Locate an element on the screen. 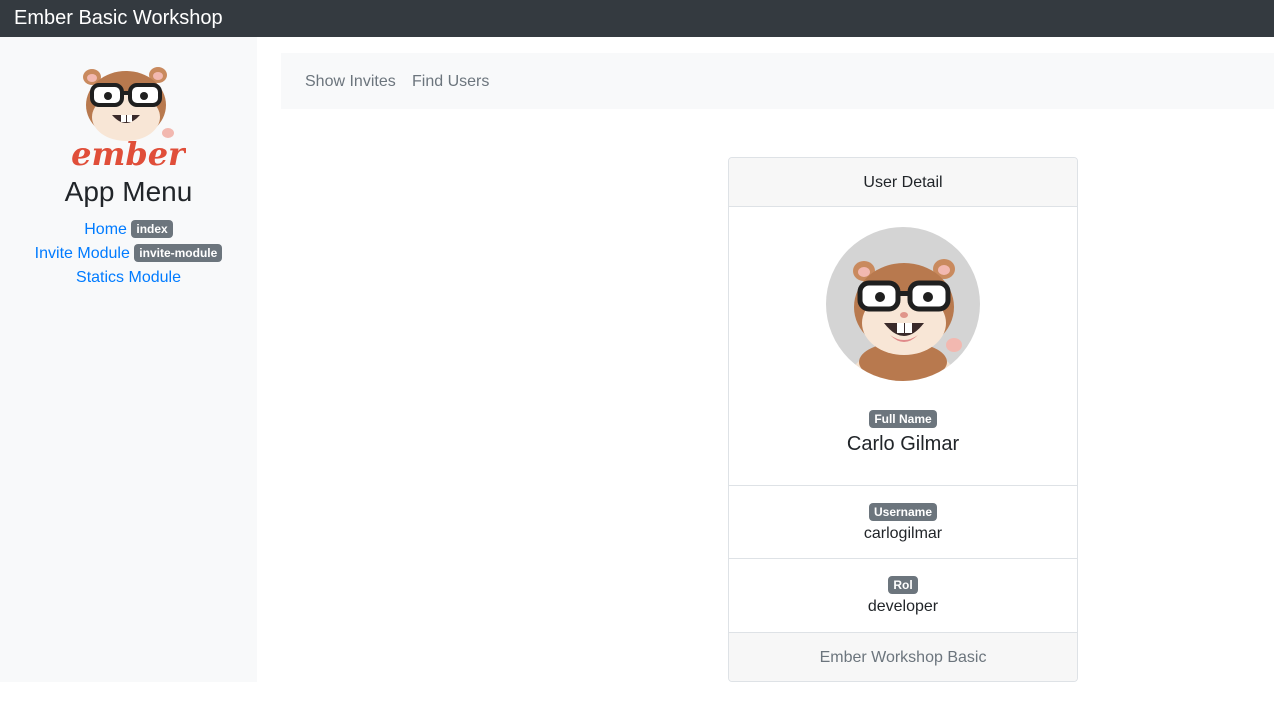  role-label: Rol is located at coordinates (903, 585).